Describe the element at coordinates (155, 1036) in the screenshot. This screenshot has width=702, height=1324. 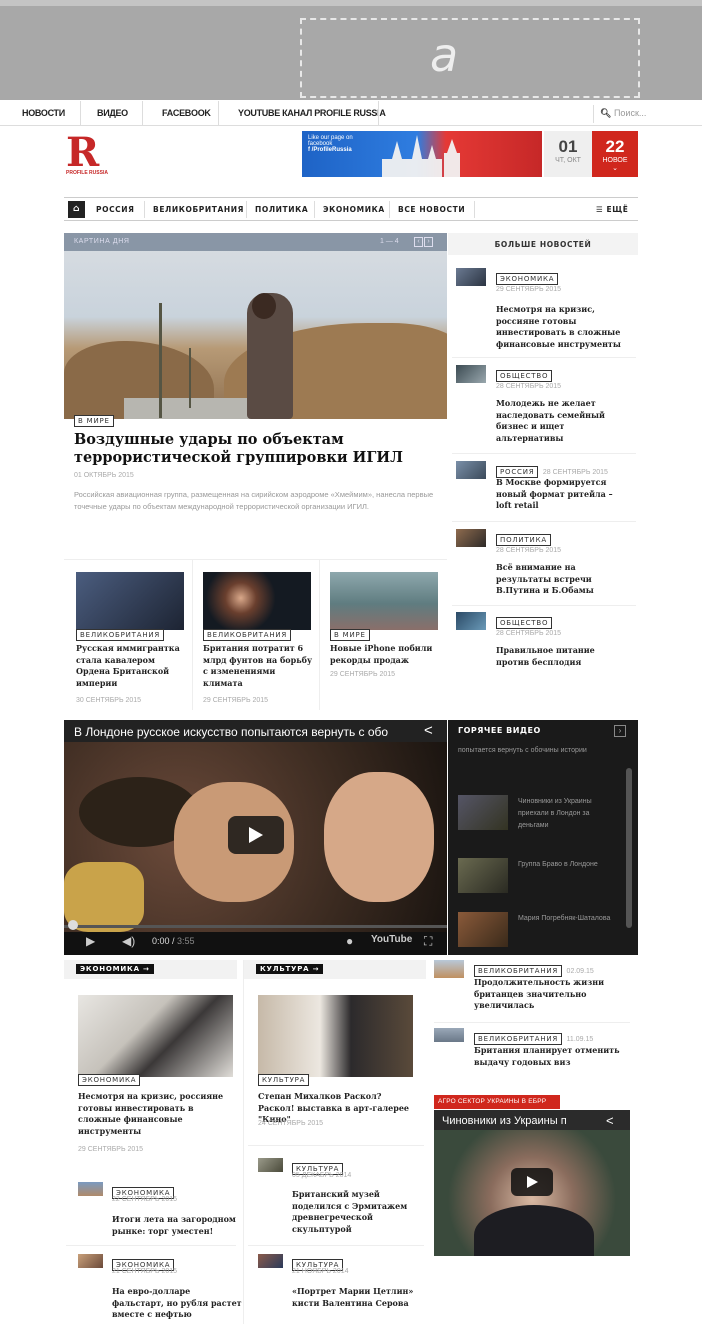
I see `economy-main-image` at that location.